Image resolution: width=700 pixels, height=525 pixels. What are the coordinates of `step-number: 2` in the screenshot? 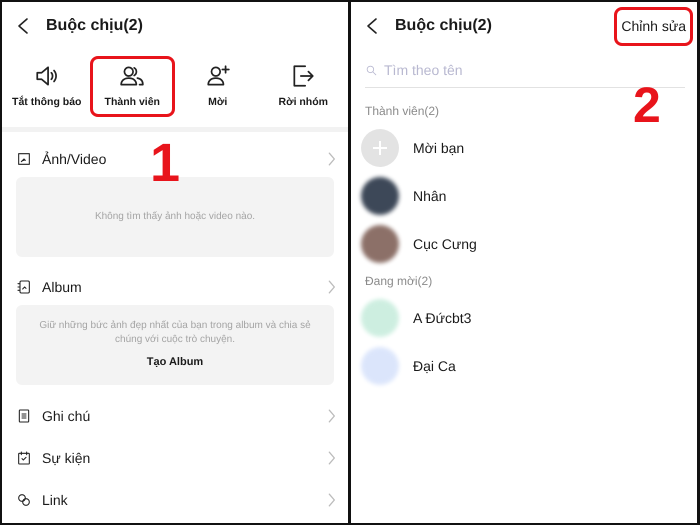 It's located at (647, 105).